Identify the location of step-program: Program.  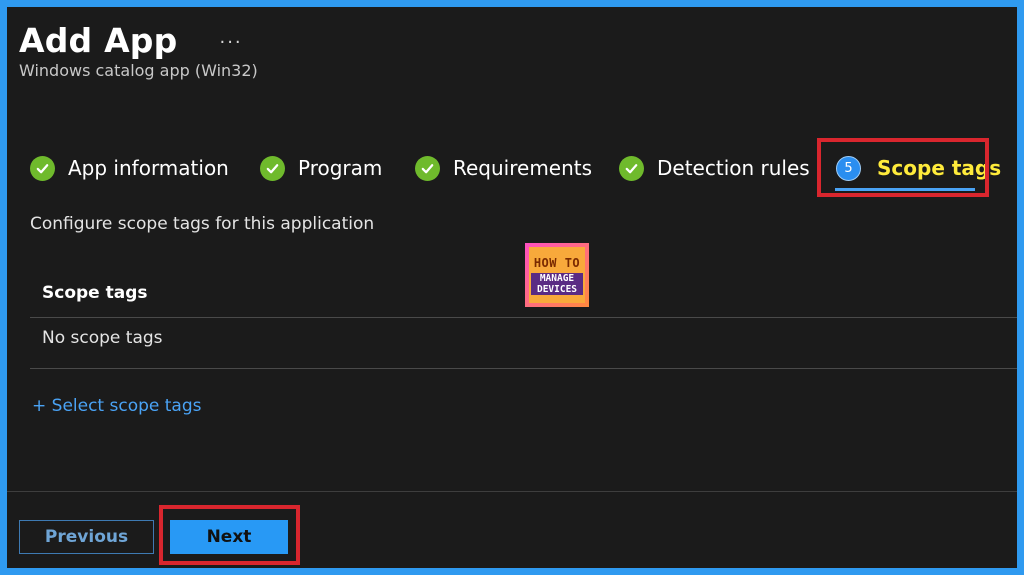
(321, 168).